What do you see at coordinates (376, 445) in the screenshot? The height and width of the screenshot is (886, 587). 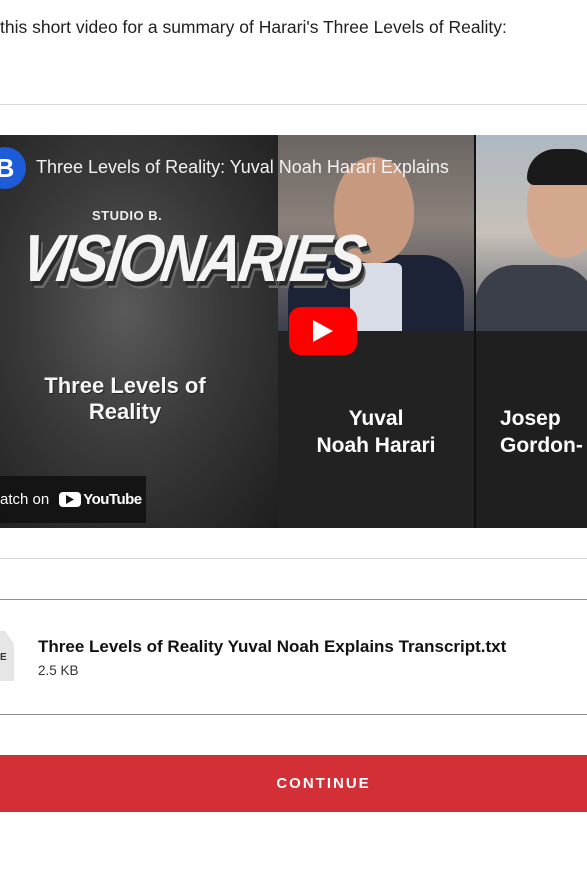 I see `speaker1-name-line2: Noah Harari` at bounding box center [376, 445].